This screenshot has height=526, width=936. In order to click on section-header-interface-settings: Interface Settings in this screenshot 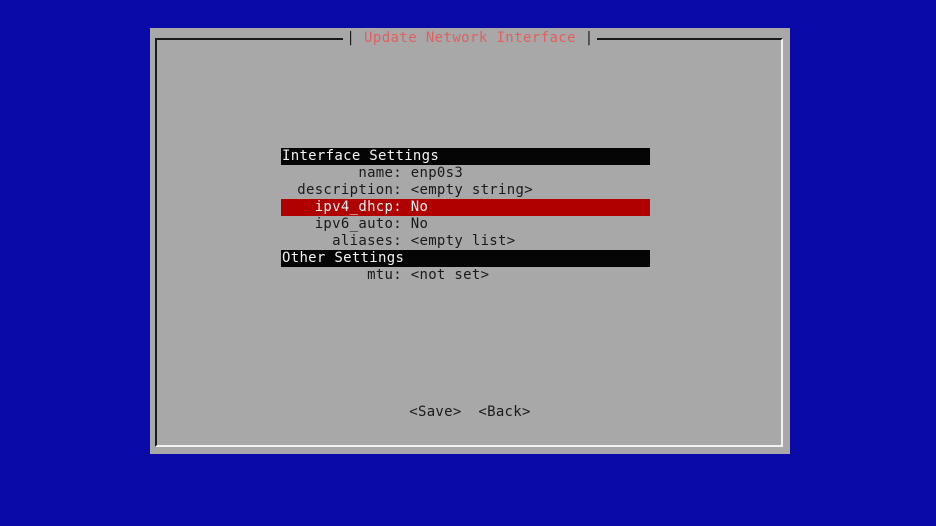, I will do `click(465, 156)`.